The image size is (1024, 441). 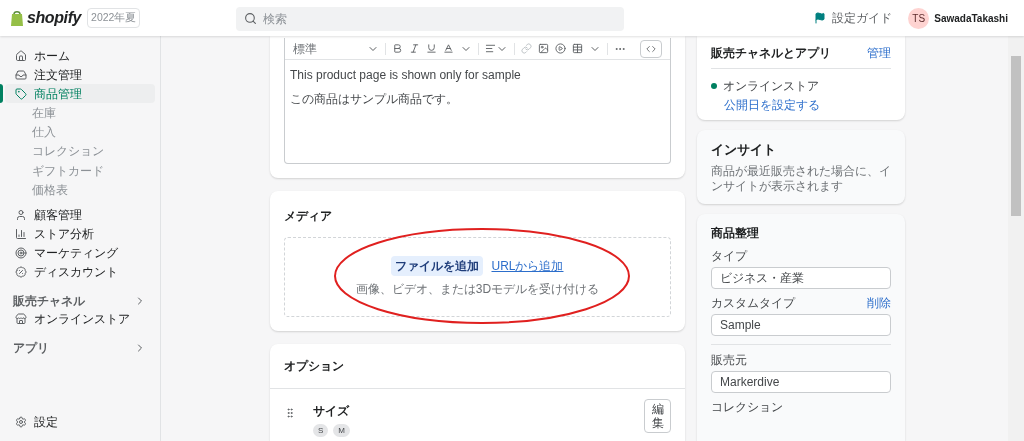 What do you see at coordinates (577, 48) in the screenshot?
I see `table-icon` at bounding box center [577, 48].